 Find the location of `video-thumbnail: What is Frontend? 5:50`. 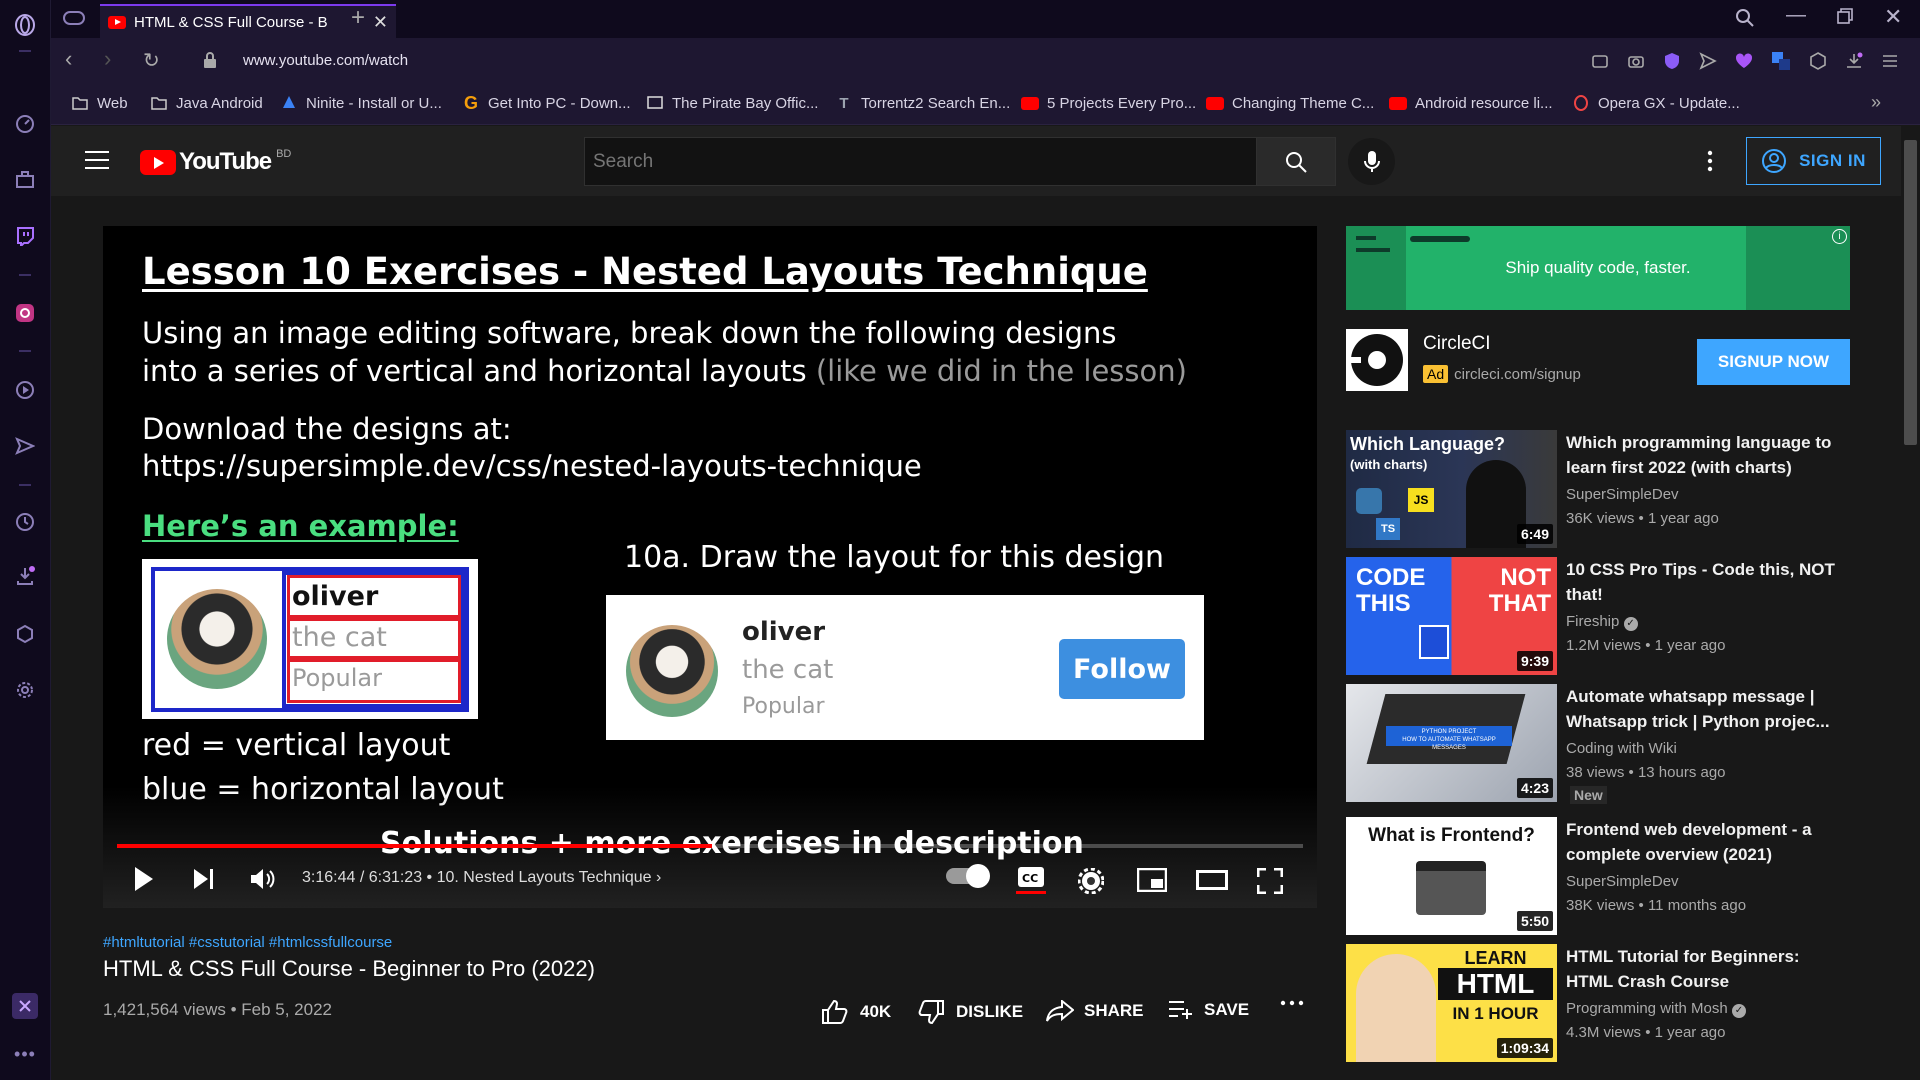

video-thumbnail: What is Frontend? 5:50 is located at coordinates (1451, 876).